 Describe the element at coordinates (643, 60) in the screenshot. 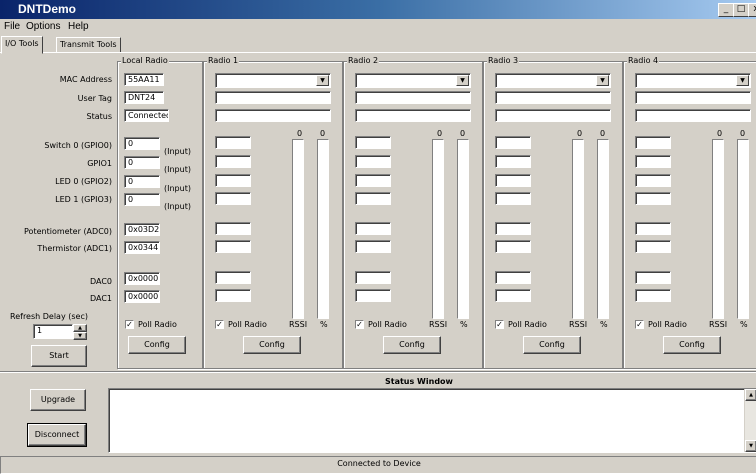

I see `remote-radio-title: Radio 4` at that location.